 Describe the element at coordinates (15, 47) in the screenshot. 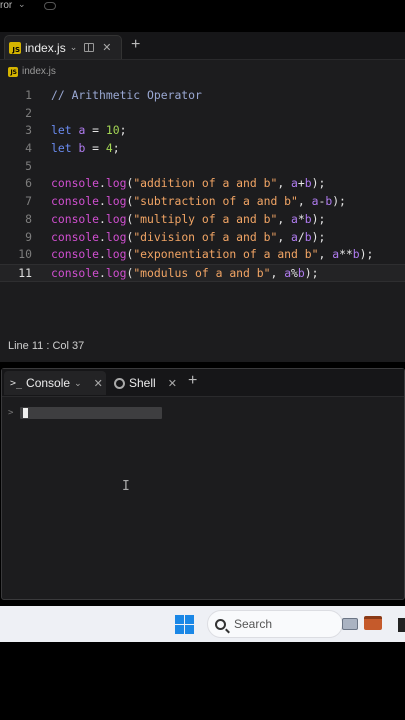

I see `js-file-icon: JS` at that location.